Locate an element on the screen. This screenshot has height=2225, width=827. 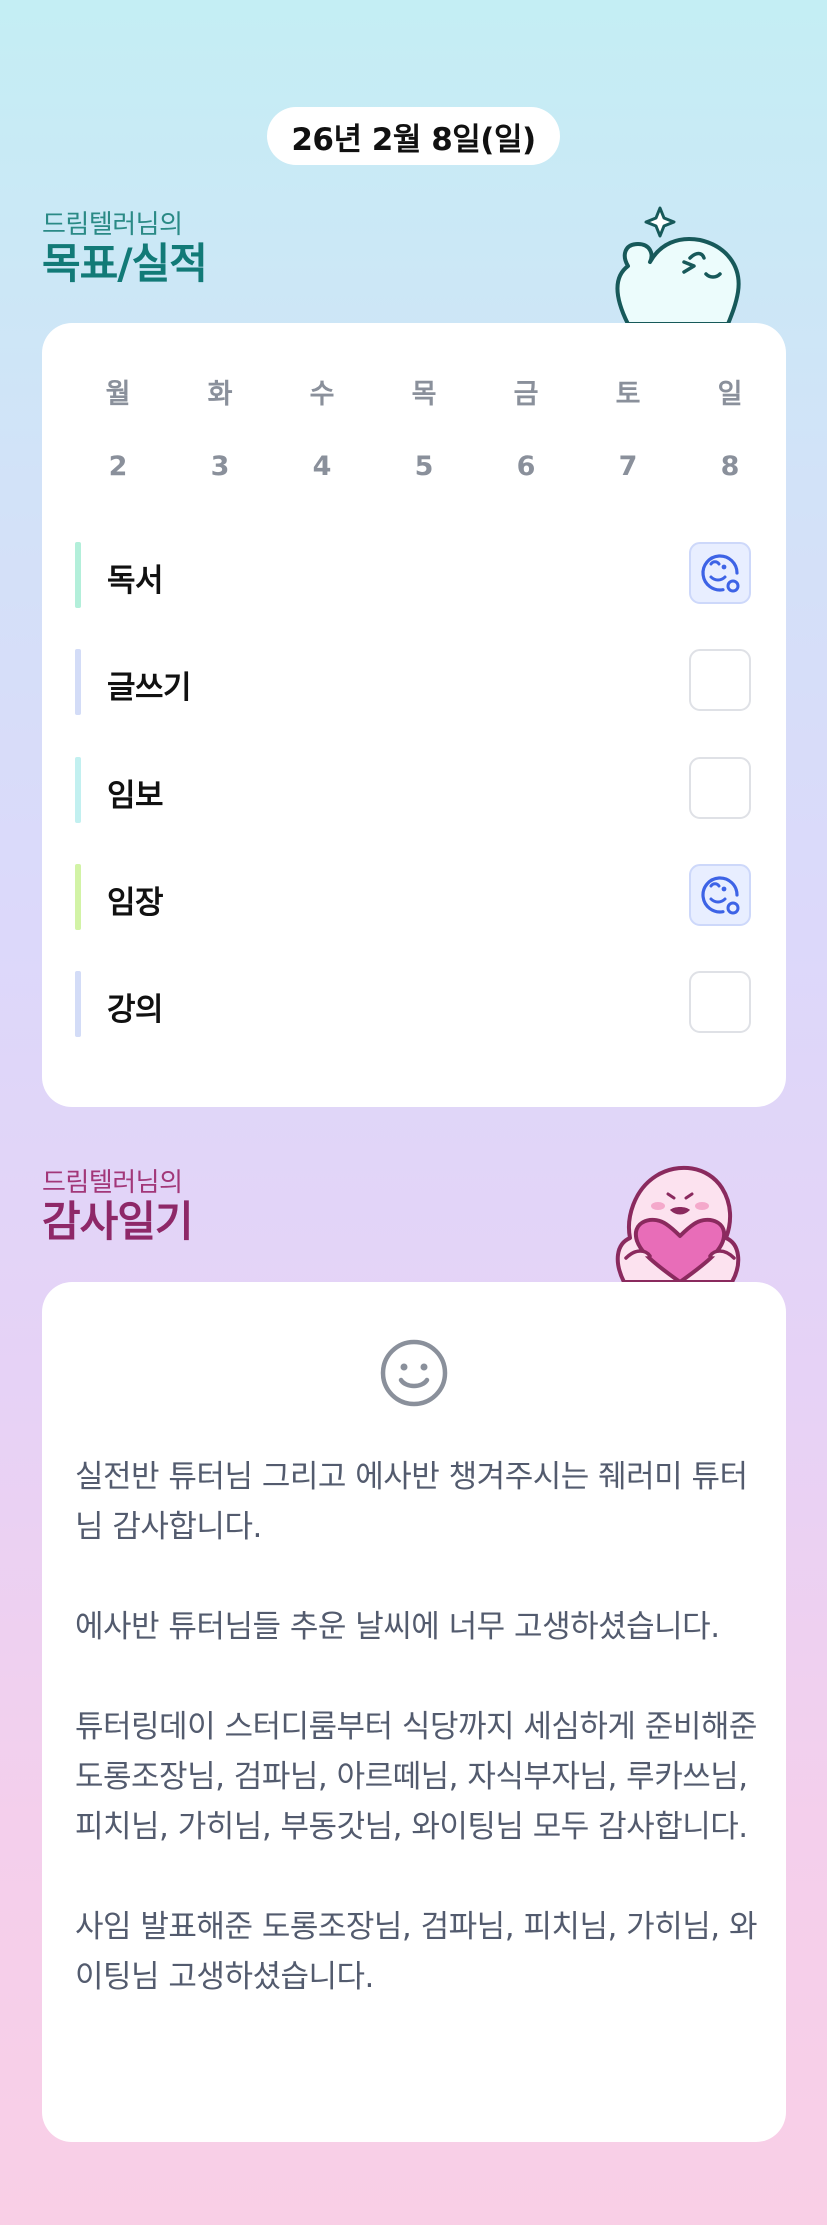
date-cell: 5 is located at coordinates (424, 467).